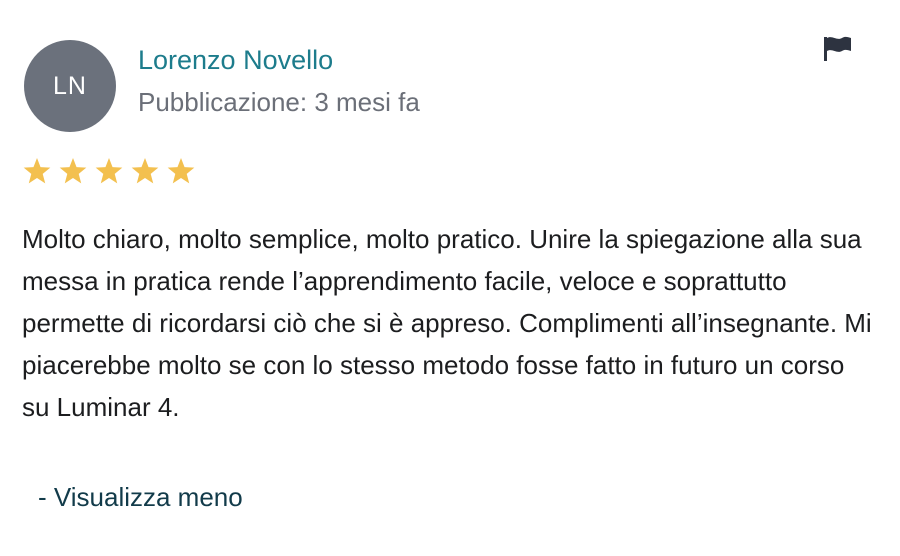  I want to click on show-less-link: - Visualizza meno, so click(140, 497).